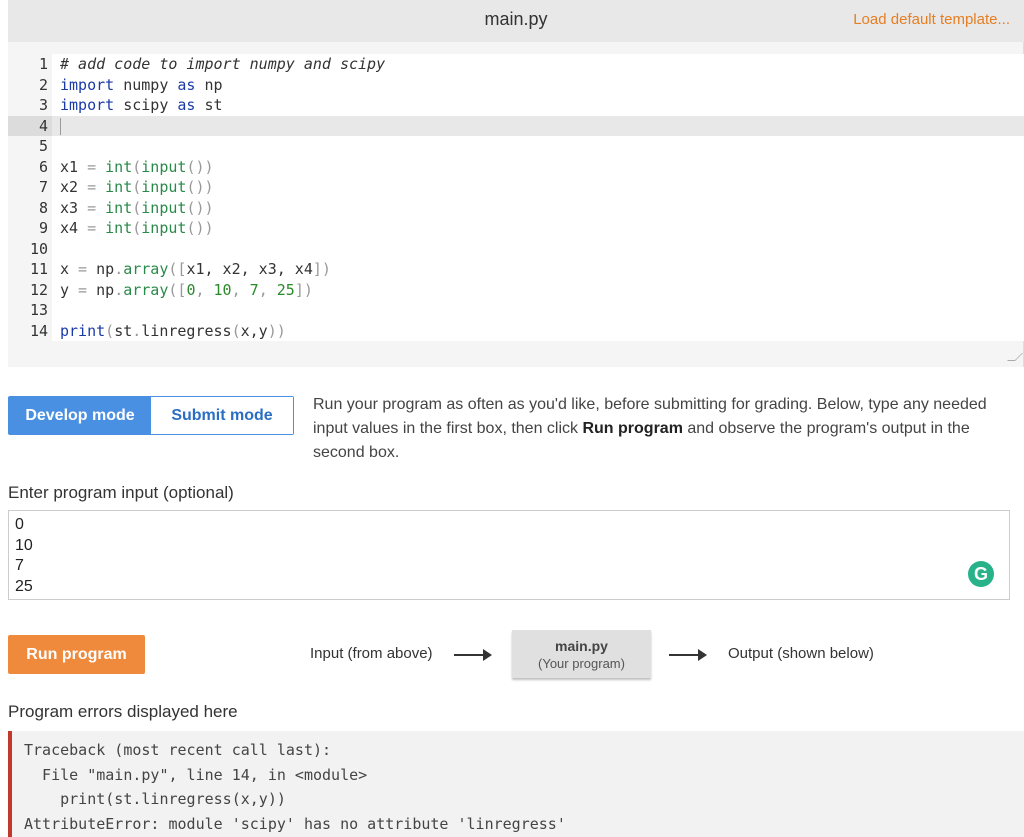  I want to click on program-input-textarea: 0 10 7 25, so click(509, 555).